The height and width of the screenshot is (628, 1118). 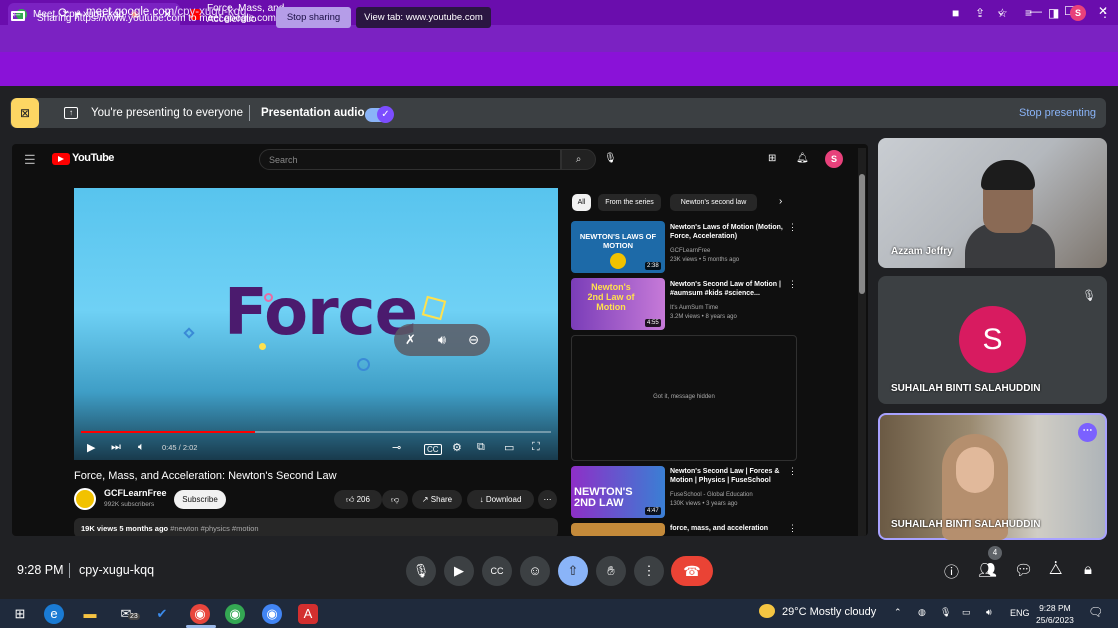 I want to click on menu-kebab-icon: ⋮, so click(x=1105, y=13).